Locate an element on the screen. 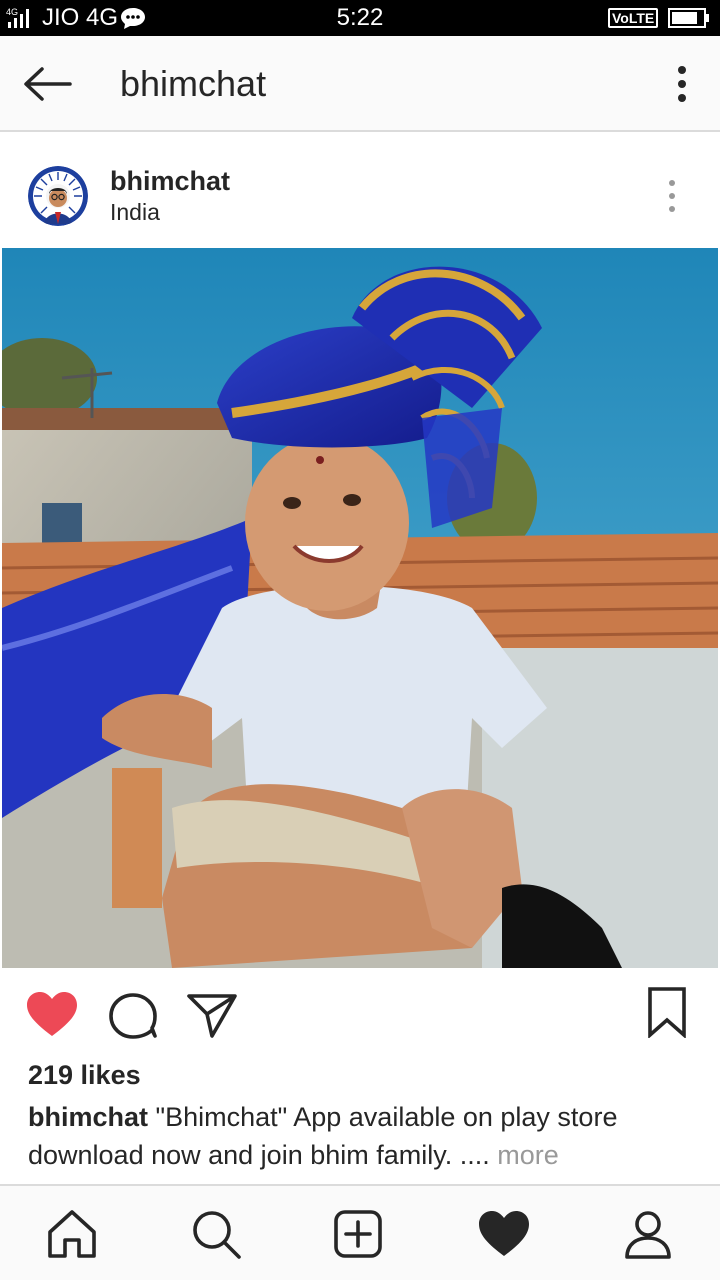 The image size is (720, 1280). comment-icon is located at coordinates (133, 1015).